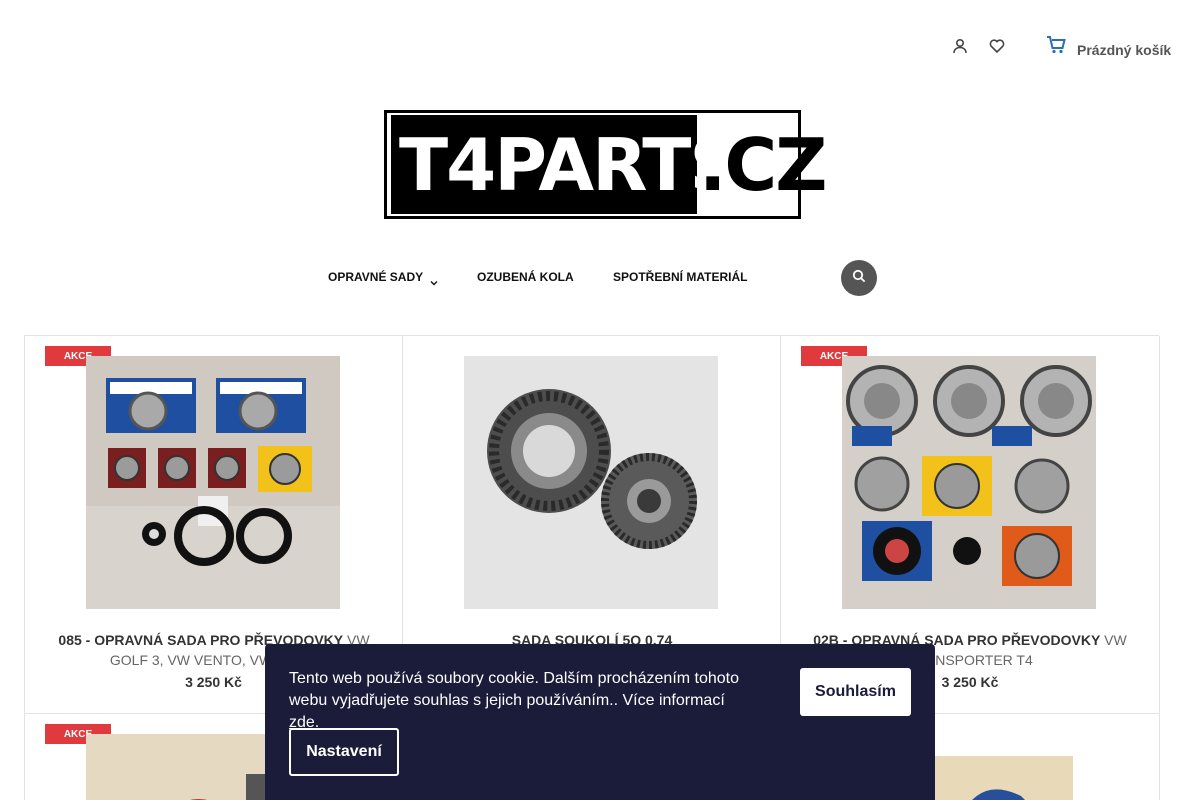 This screenshot has height=800, width=1200. I want to click on cart-label: Prázdný košík, so click(1124, 50).